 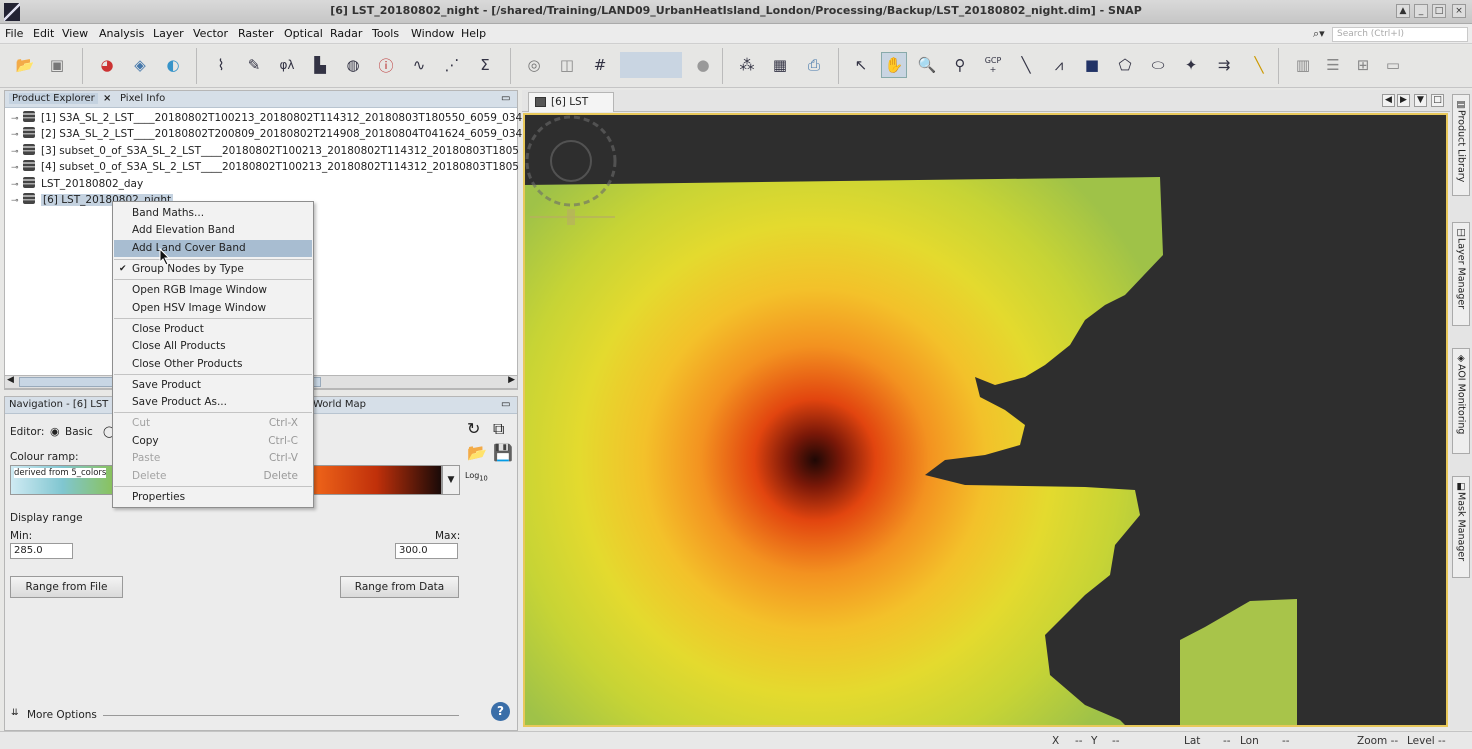 What do you see at coordinates (452, 65) in the screenshot?
I see `scatter-plot-icon: ⋰` at bounding box center [452, 65].